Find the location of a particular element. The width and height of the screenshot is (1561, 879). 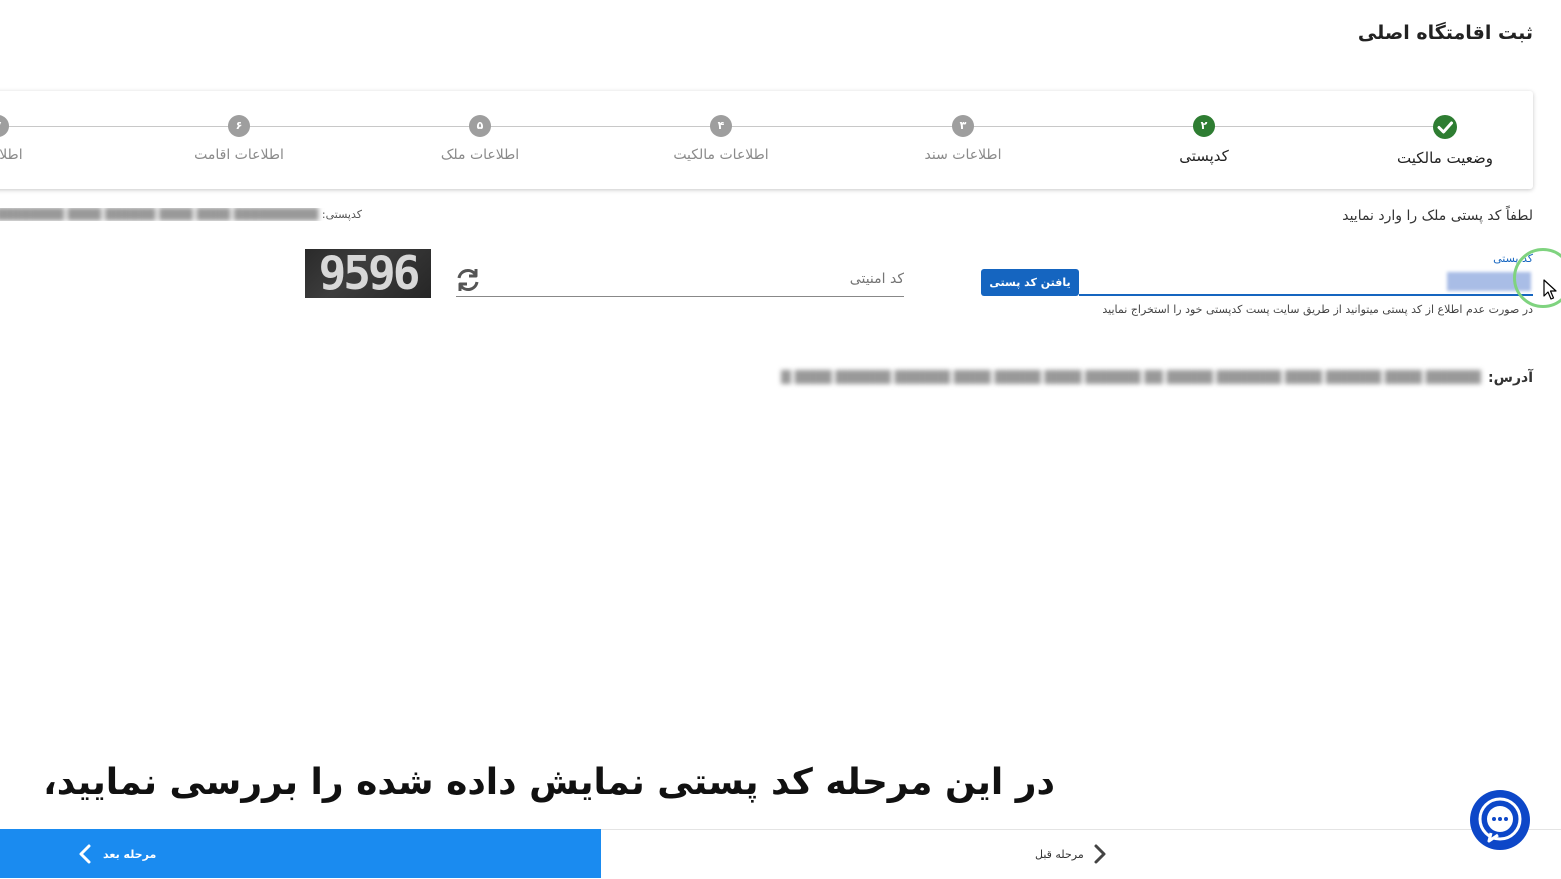

step-ownership-status: وضعیت مالکیت is located at coordinates (1445, 141).